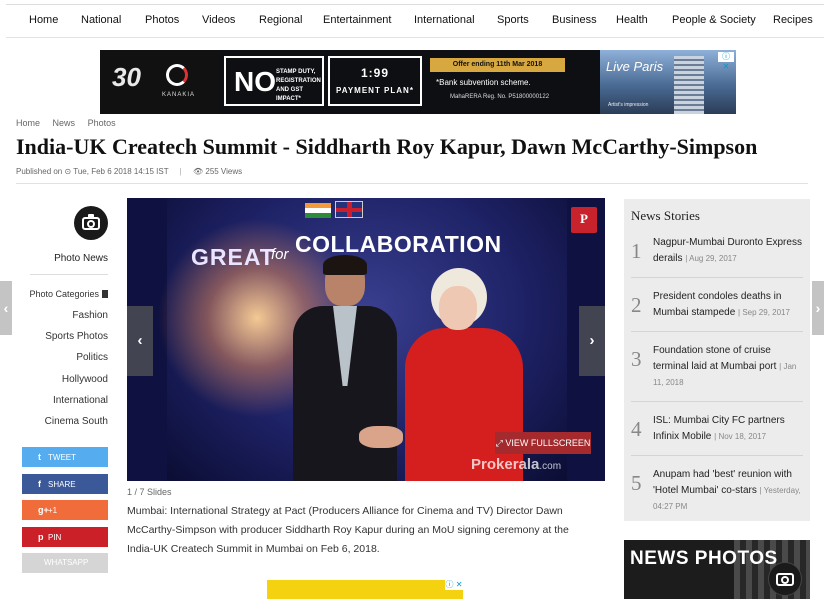  What do you see at coordinates (39, 457) in the screenshot?
I see `twitter-icon: t` at bounding box center [39, 457].